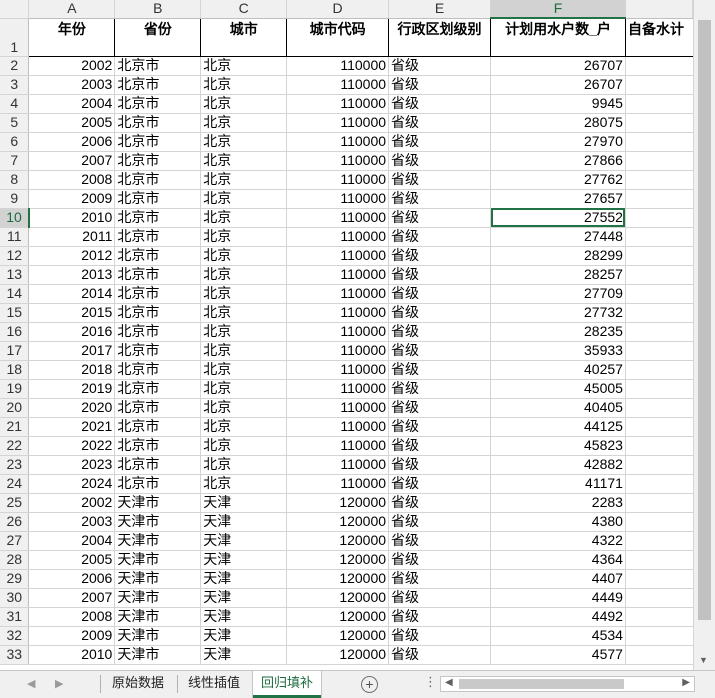 The image size is (715, 698). I want to click on cell-planned-users: 41171, so click(558, 484).